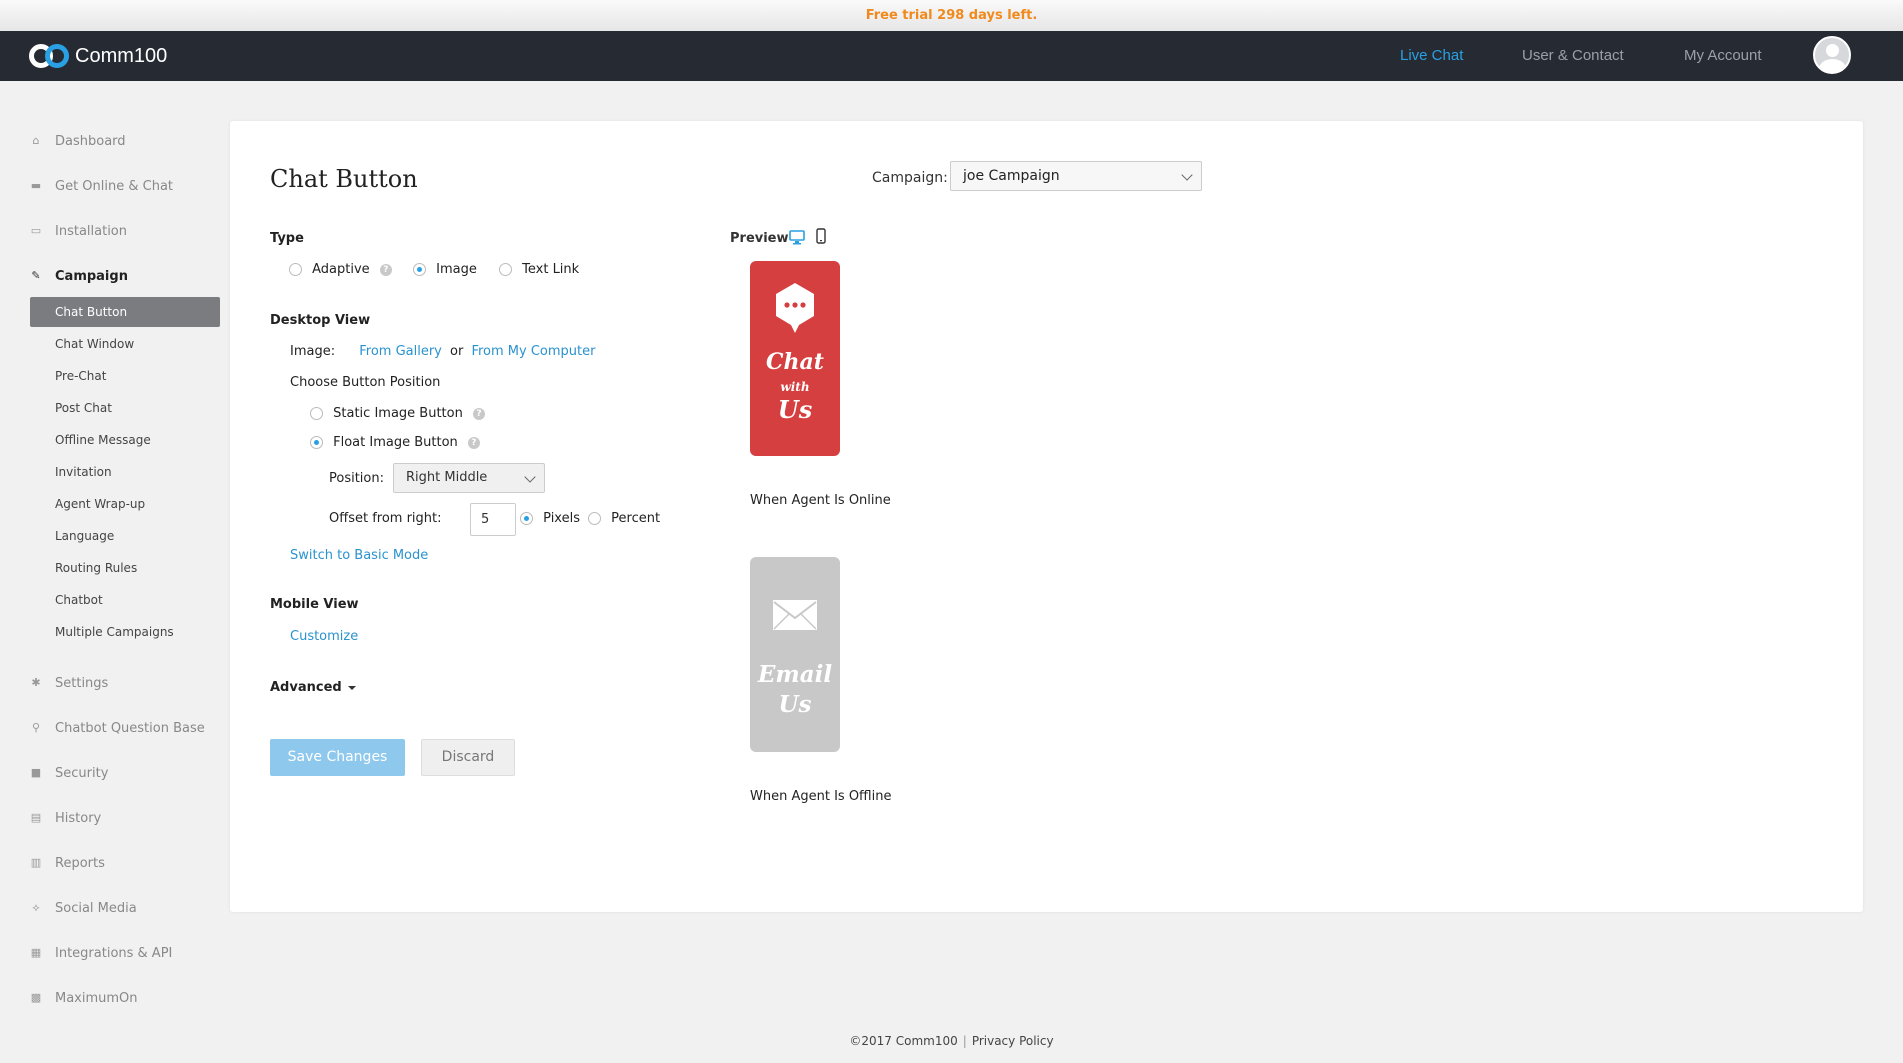  Describe the element at coordinates (125, 344) in the screenshot. I see `sidebar-sub-chat-window: Chat Window` at that location.